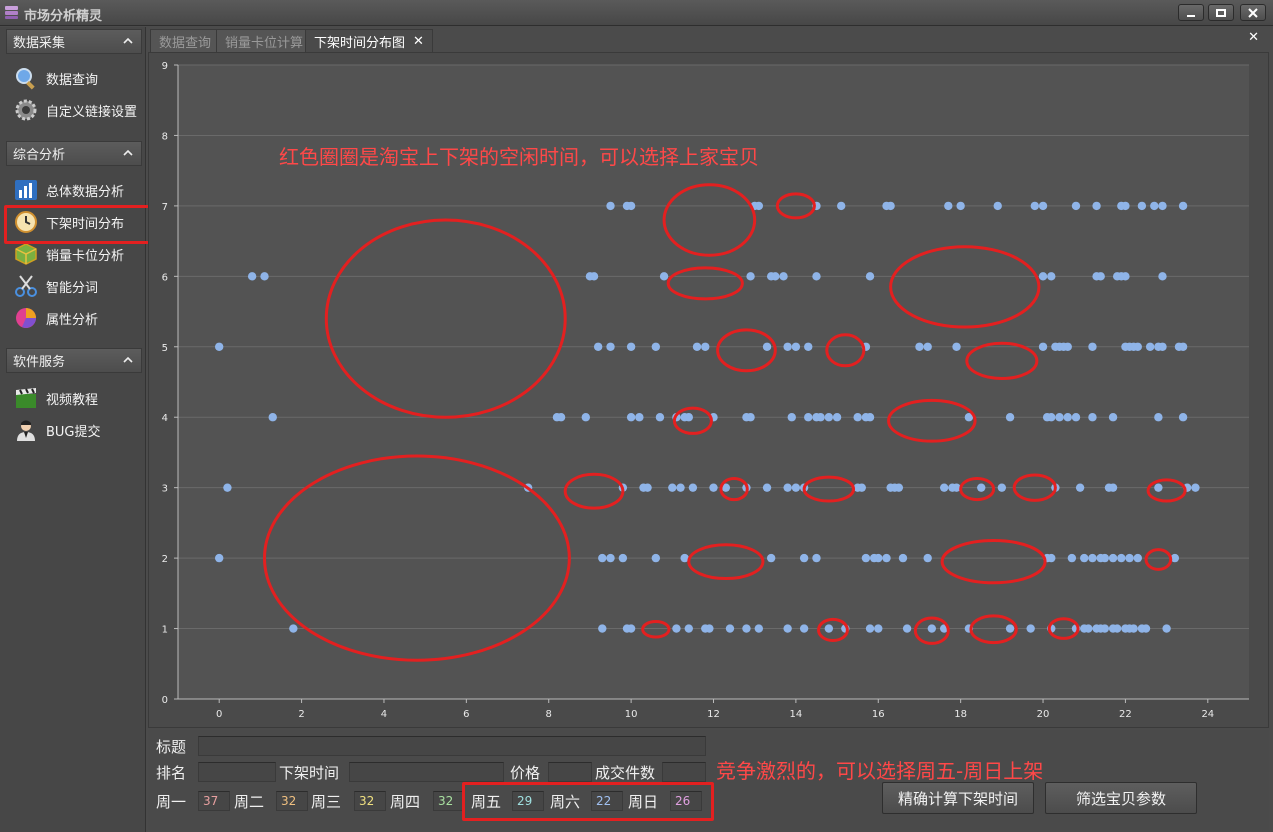  I want to click on y-tick-label: 4, so click(165, 418).